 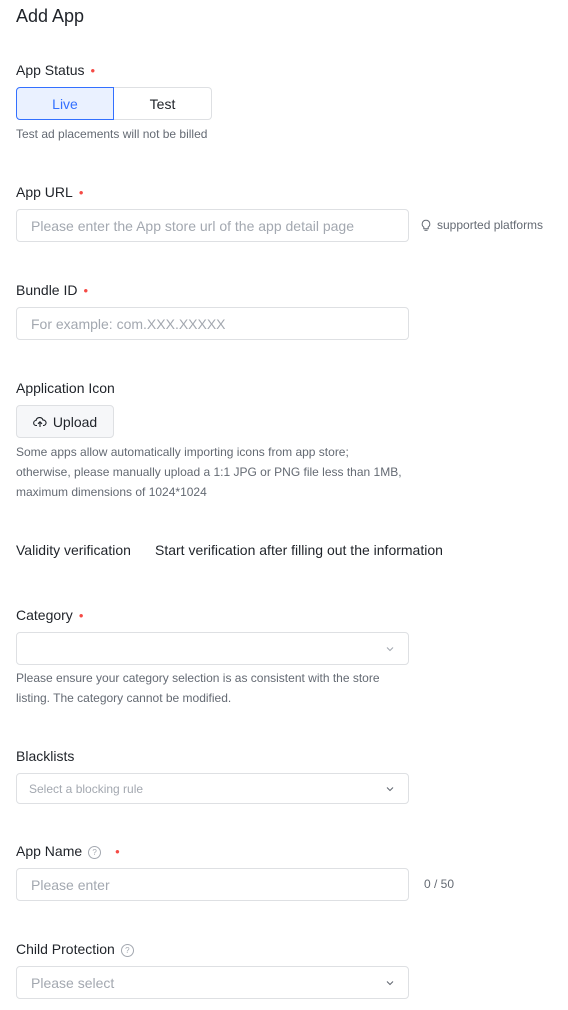 What do you see at coordinates (44, 192) in the screenshot?
I see `app-url-label-text: App URL` at bounding box center [44, 192].